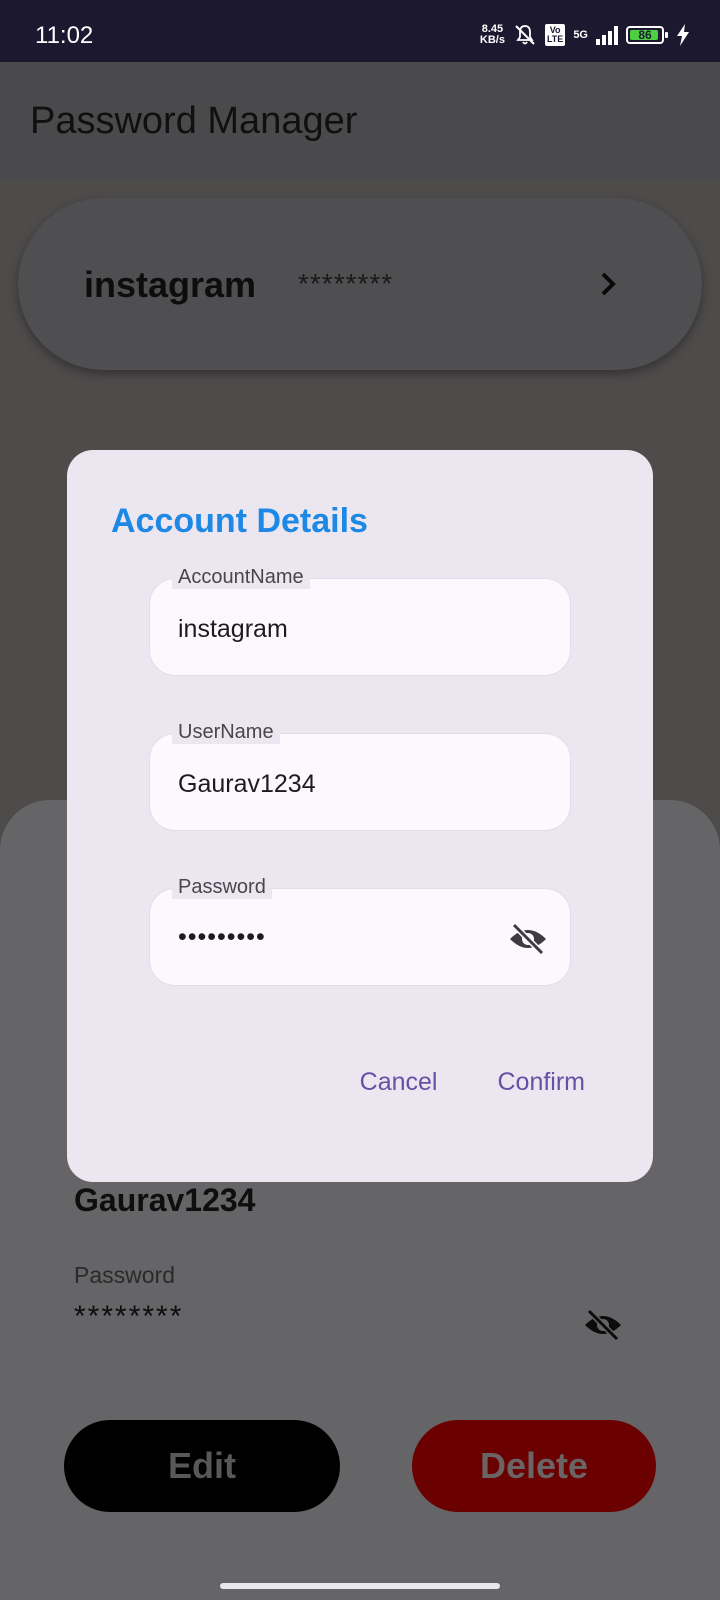 This screenshot has width=720, height=1600. What do you see at coordinates (472, 1082) in the screenshot?
I see `dialog-actions: Cancel Confirm` at bounding box center [472, 1082].